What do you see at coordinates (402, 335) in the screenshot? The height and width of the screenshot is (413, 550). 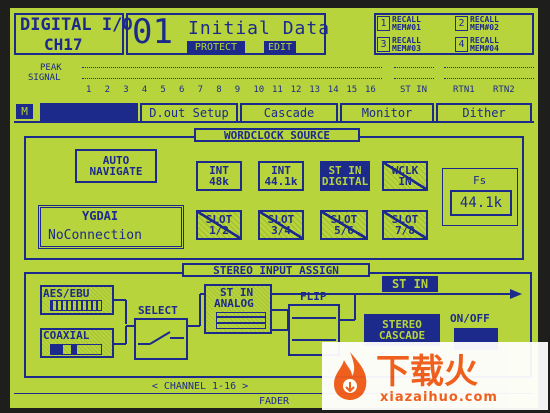 I see `stereo-cascade-line2: CASCADE` at bounding box center [402, 335].